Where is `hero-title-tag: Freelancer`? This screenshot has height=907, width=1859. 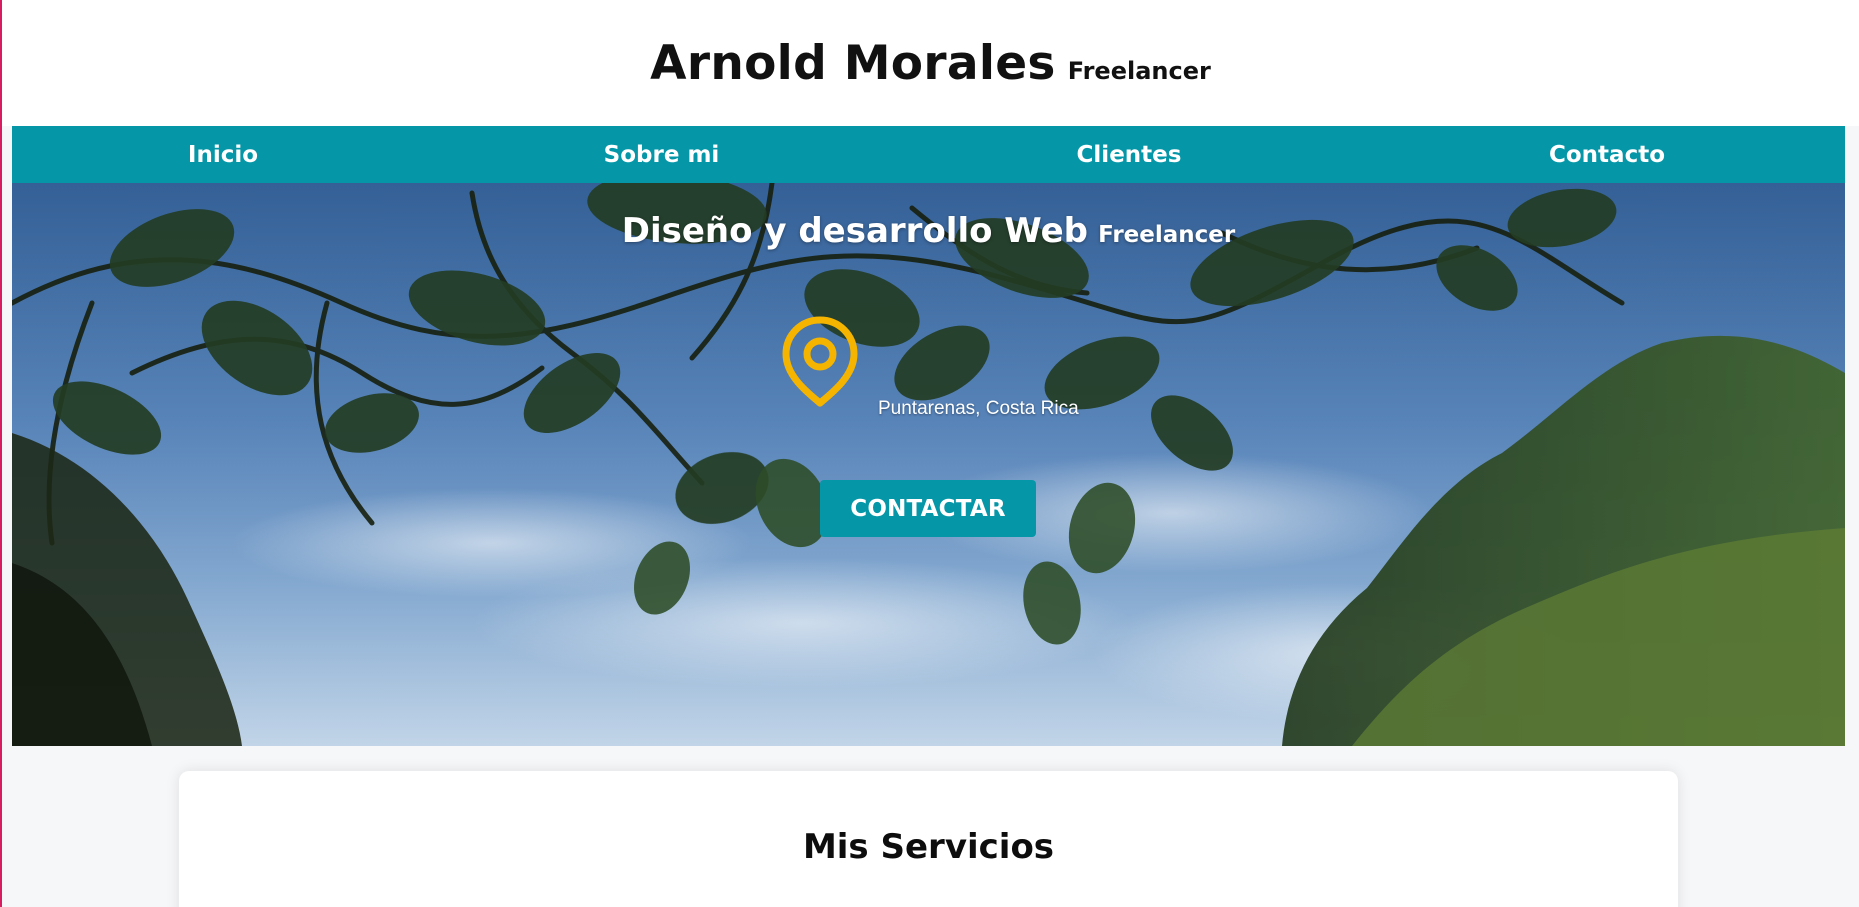
hero-title-tag: Freelancer is located at coordinates (1167, 235).